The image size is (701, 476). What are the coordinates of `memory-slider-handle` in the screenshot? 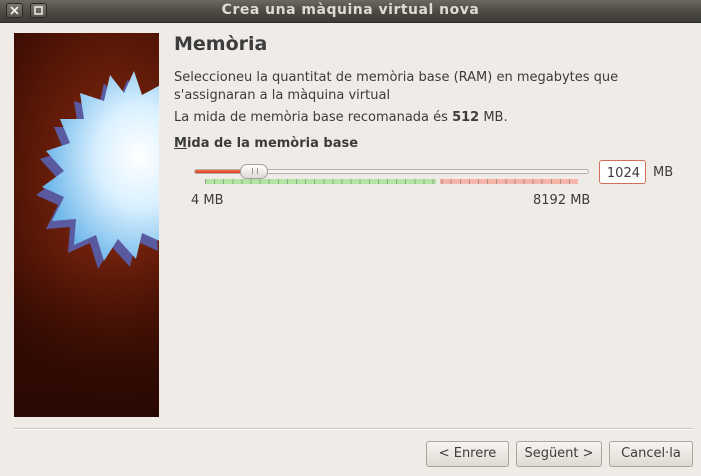 It's located at (253, 171).